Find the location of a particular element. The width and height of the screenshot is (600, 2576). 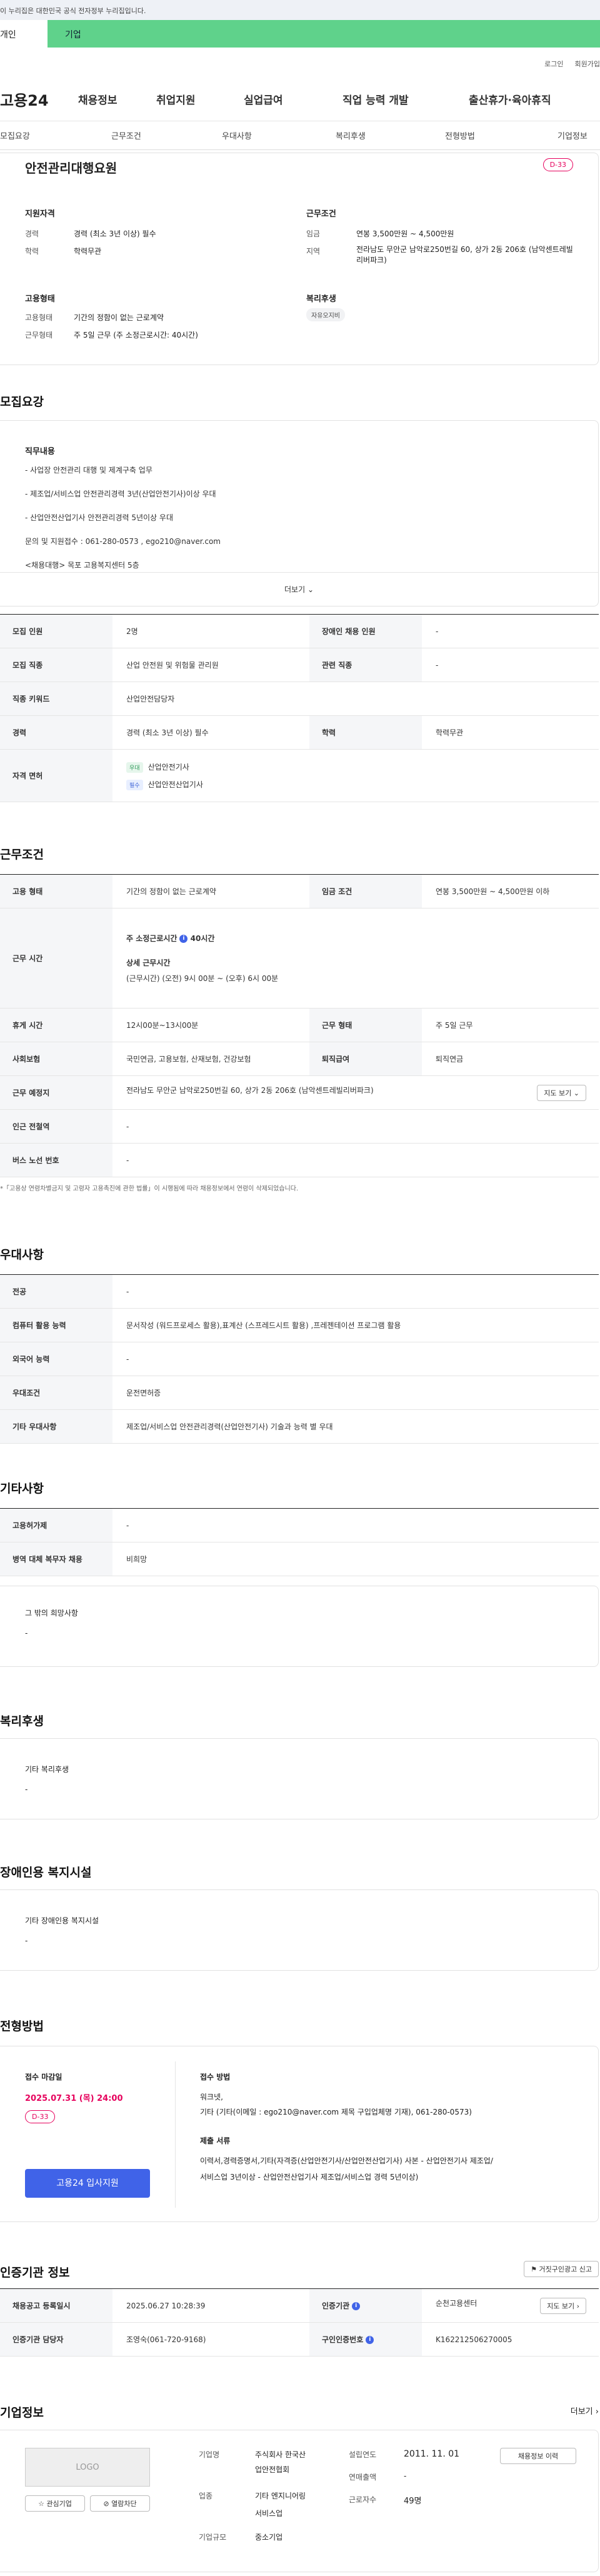

fav-button-label: 관심기업 is located at coordinates (59, 2504).